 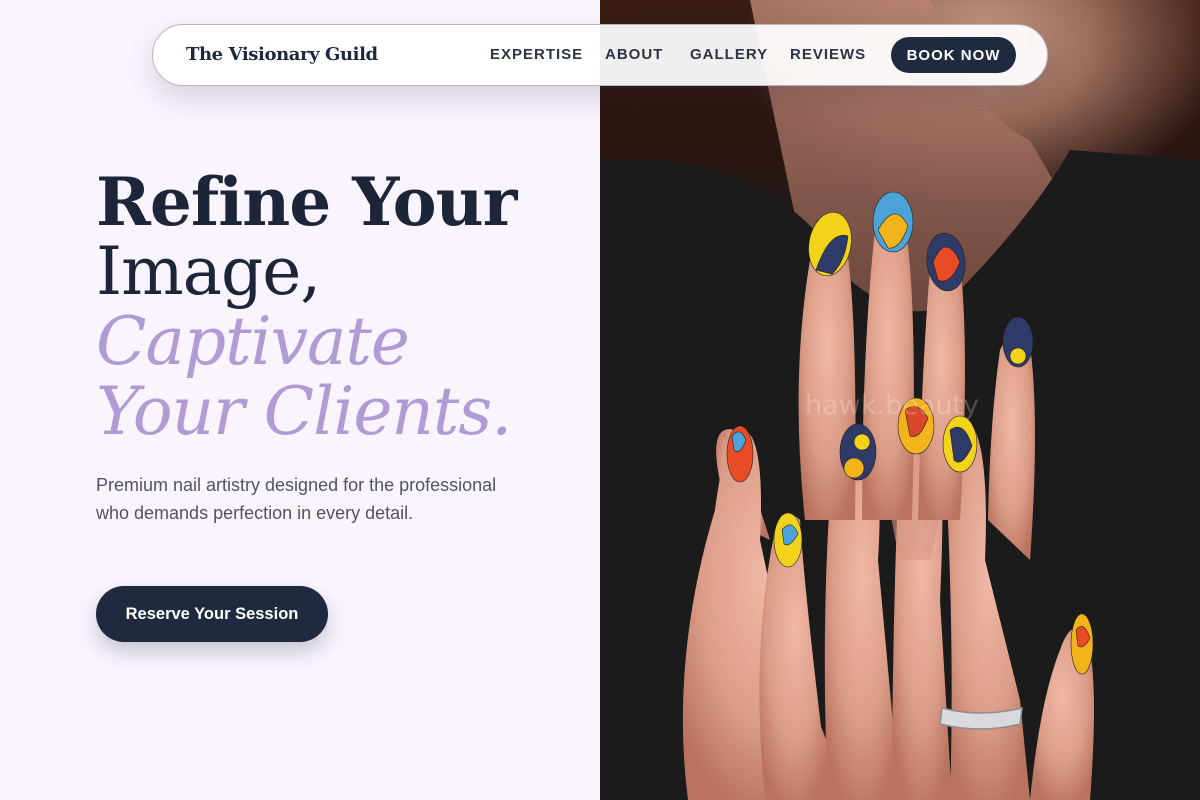 I want to click on reserve-session-button: Reserve Your Session, so click(x=212, y=614).